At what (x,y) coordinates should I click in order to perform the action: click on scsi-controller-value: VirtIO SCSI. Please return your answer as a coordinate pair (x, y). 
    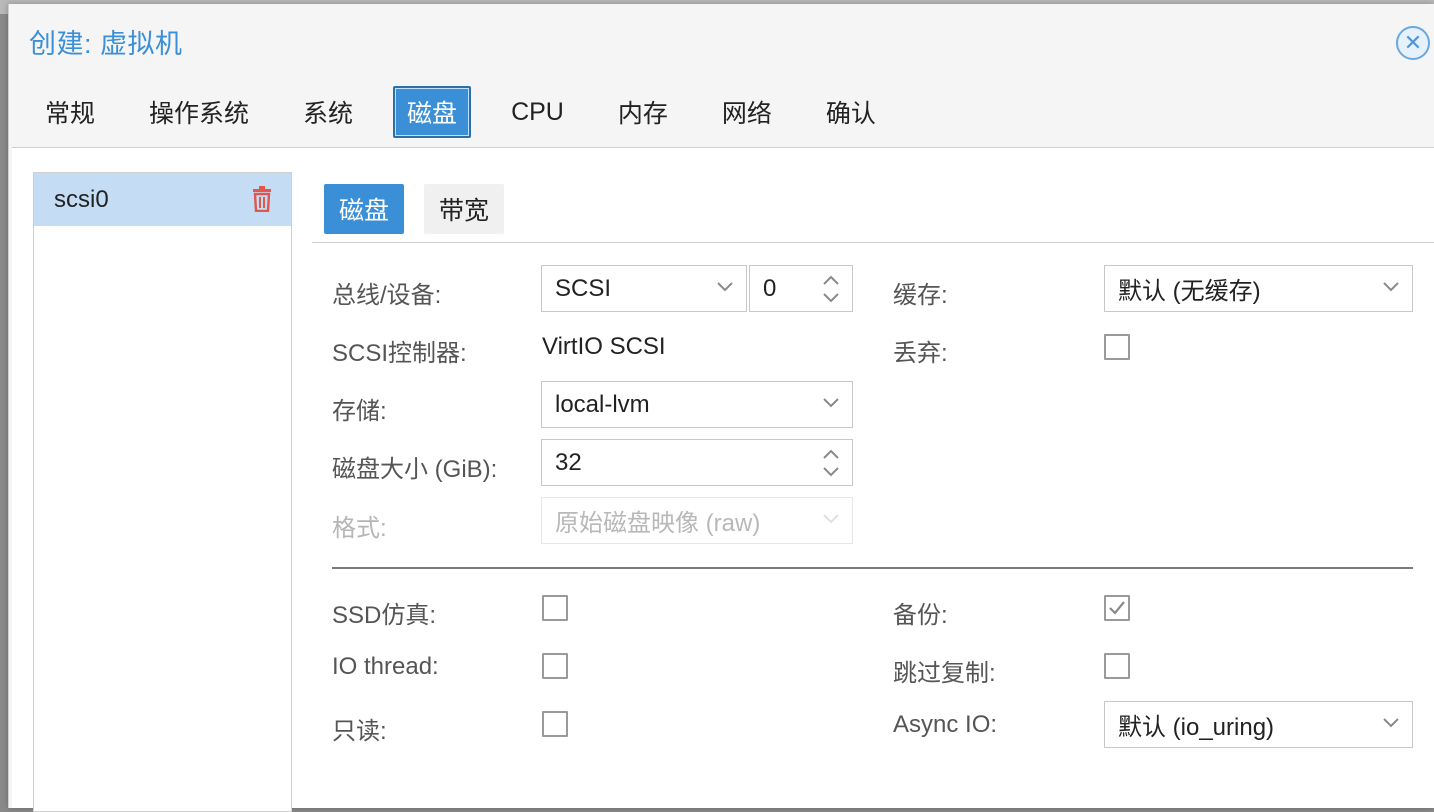
    Looking at the image, I should click on (604, 346).